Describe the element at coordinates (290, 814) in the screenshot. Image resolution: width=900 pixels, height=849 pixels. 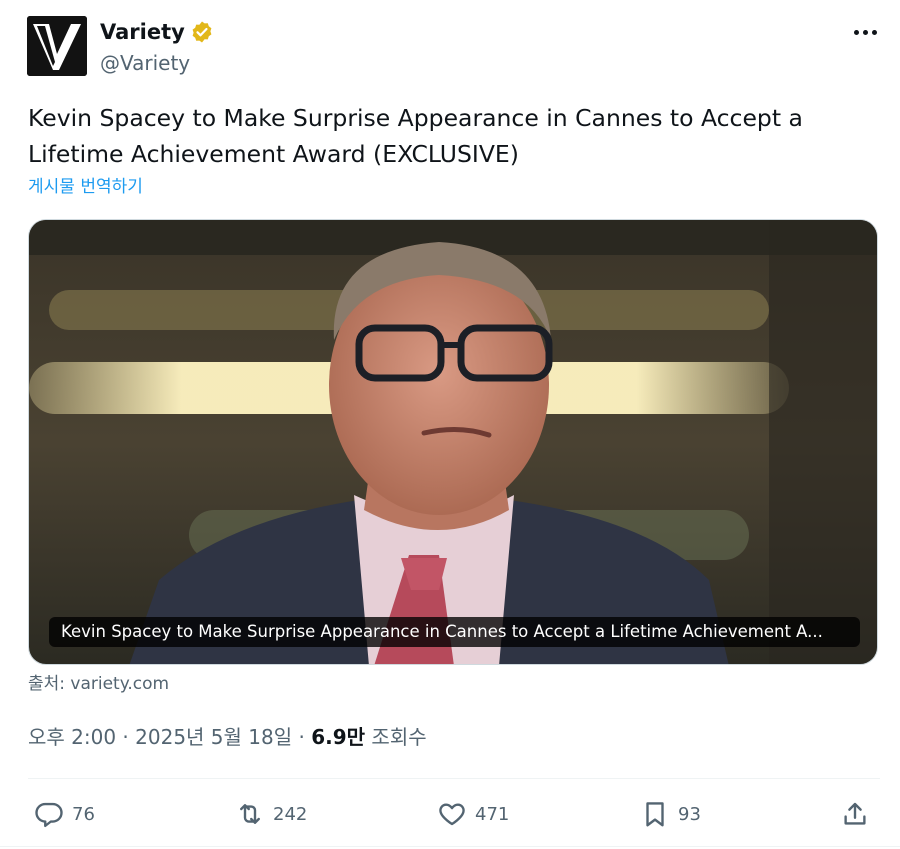
I see `repost-count: 242` at that location.